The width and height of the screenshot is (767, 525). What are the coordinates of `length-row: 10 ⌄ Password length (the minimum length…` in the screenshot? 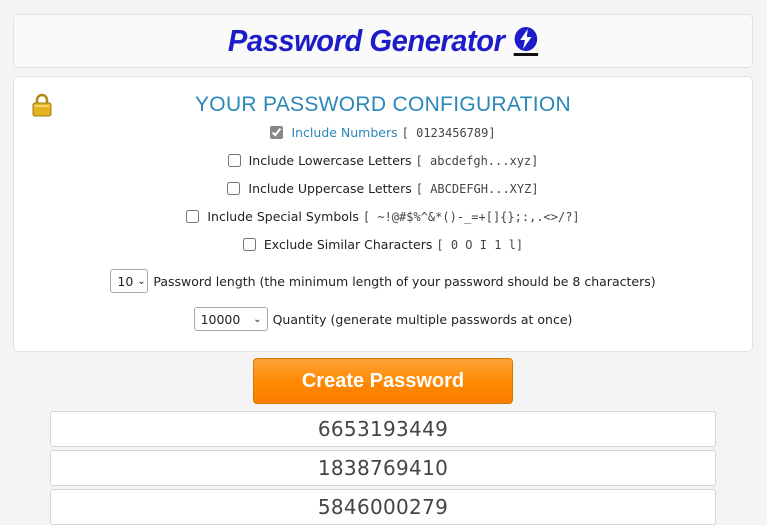 It's located at (383, 281).